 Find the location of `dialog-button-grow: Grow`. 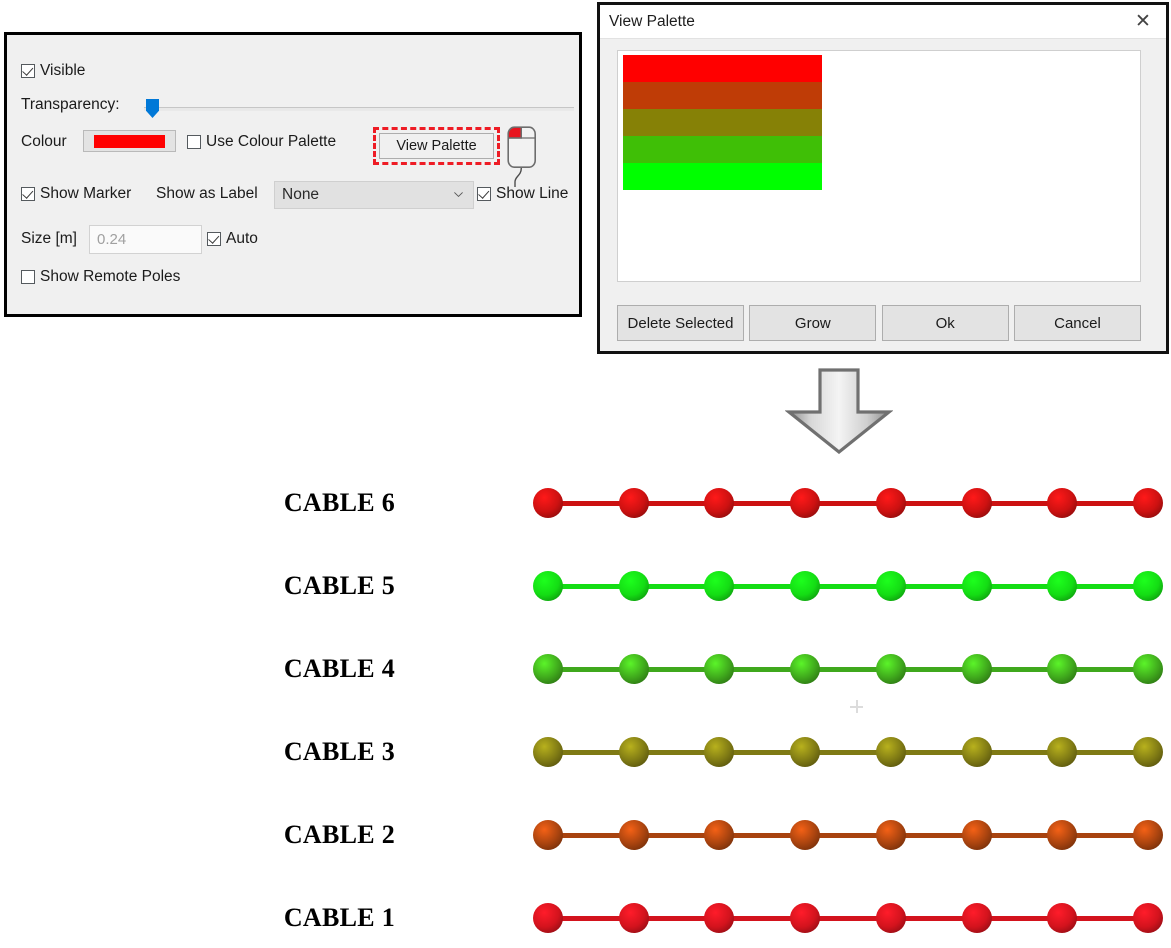

dialog-button-grow: Grow is located at coordinates (813, 323).